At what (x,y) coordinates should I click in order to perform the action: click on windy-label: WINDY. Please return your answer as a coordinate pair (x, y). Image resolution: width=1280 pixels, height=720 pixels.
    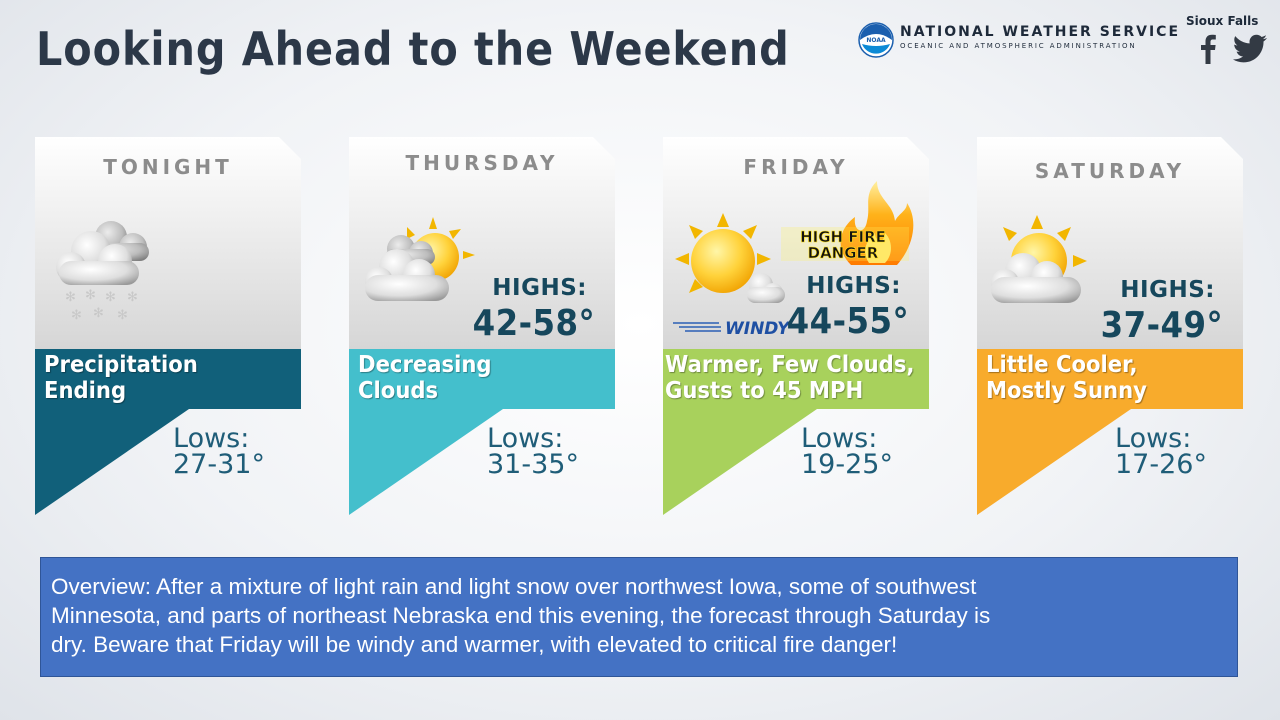
    Looking at the image, I should click on (732, 328).